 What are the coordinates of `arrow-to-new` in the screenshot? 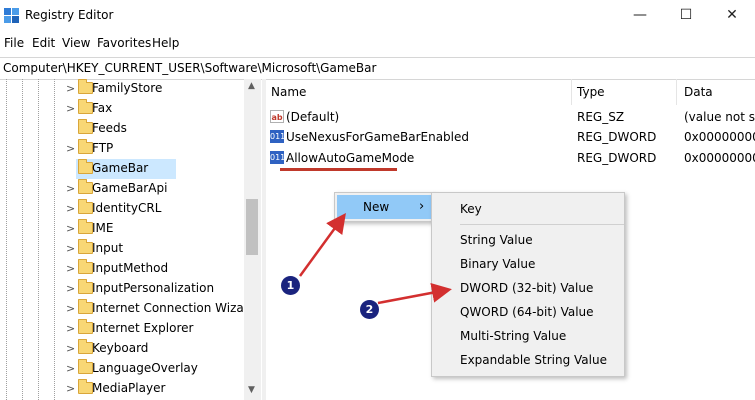 It's located at (322, 244).